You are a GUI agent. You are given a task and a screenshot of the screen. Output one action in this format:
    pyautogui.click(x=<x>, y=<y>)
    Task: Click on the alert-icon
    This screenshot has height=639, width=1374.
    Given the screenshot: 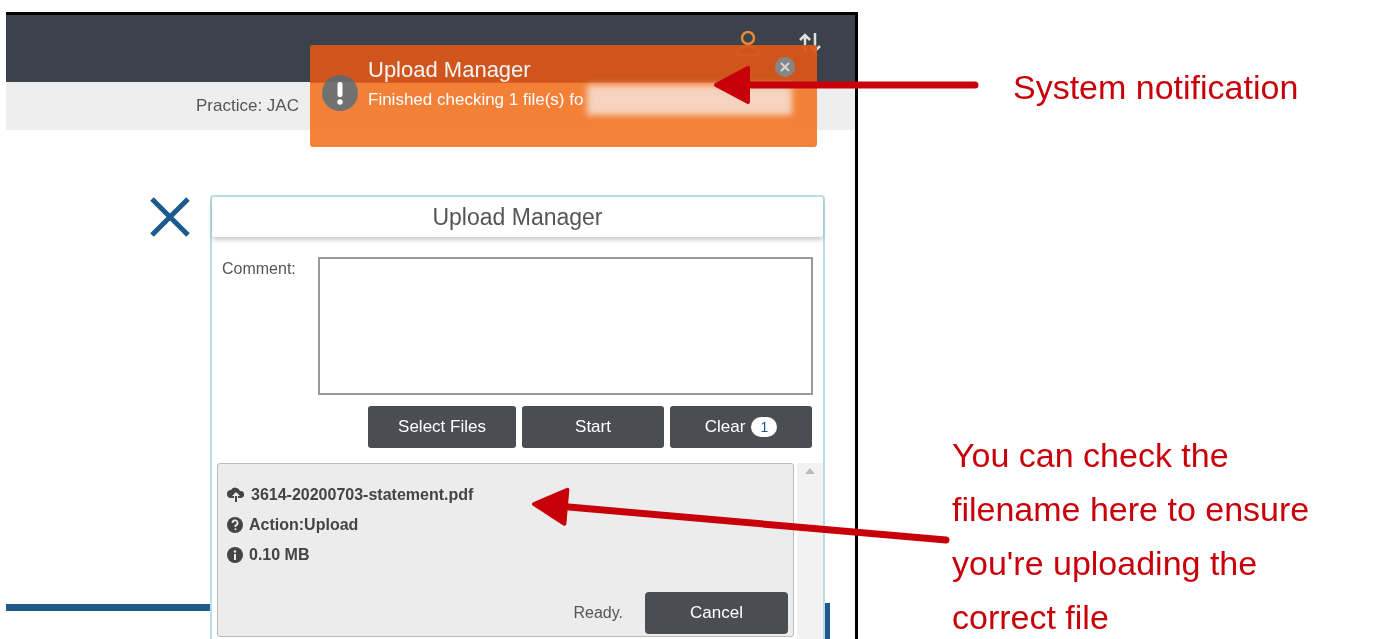 What is the action you would take?
    pyautogui.click(x=340, y=93)
    